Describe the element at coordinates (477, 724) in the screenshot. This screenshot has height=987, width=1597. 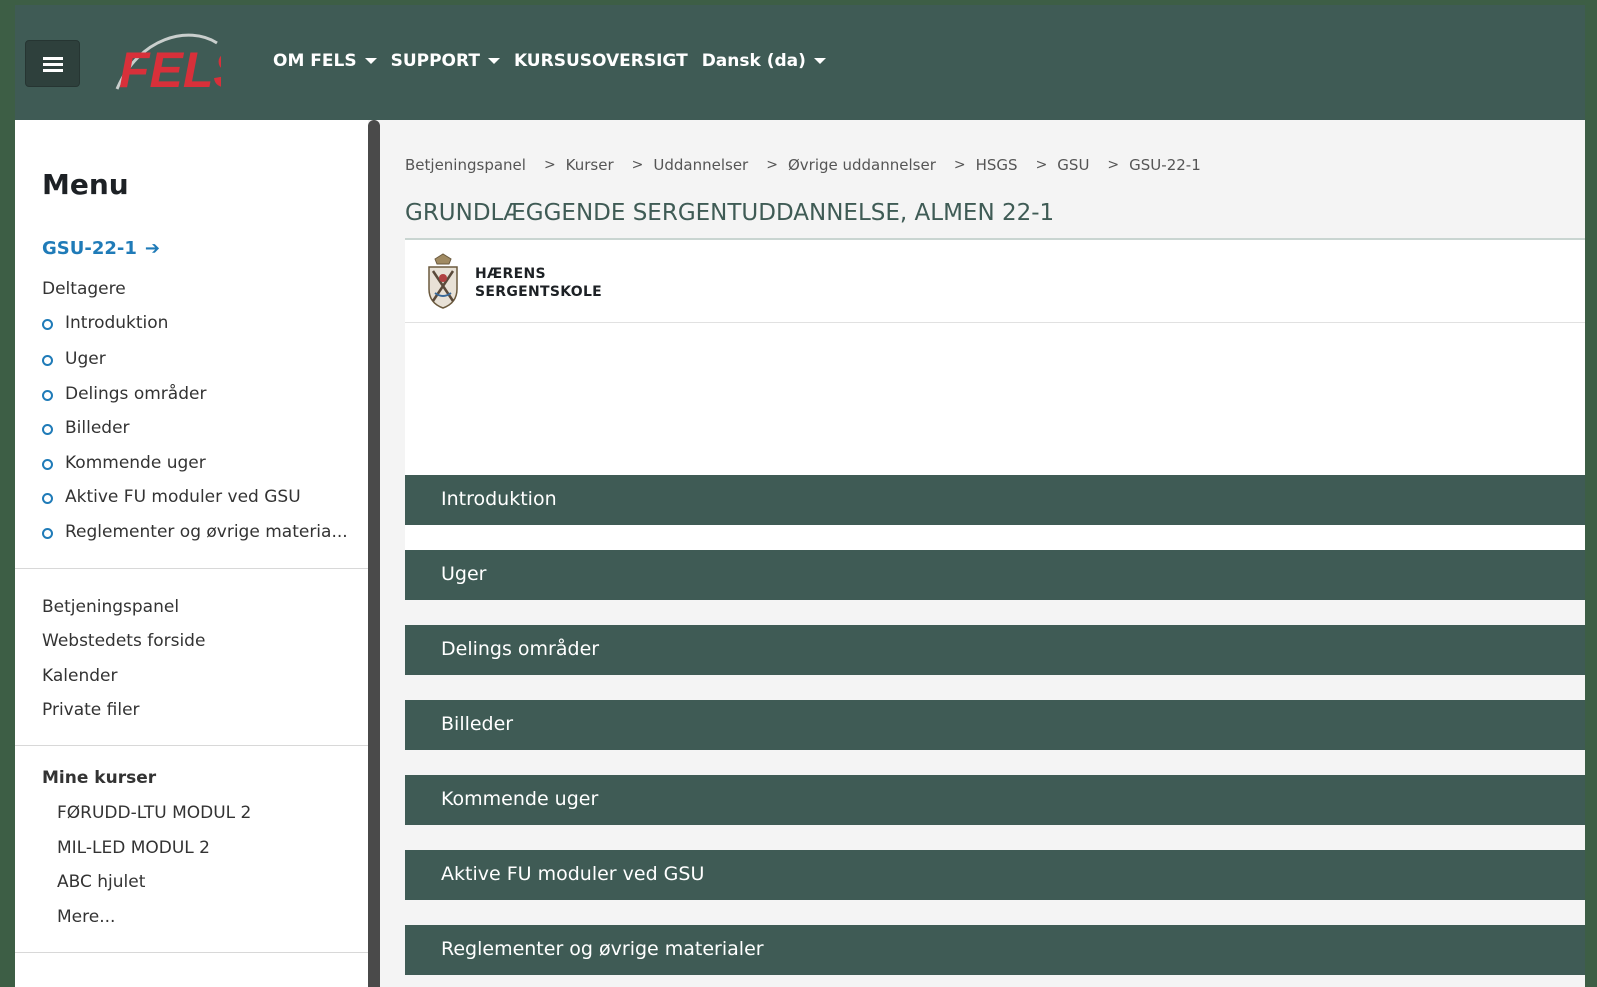
I see `section-title: Billeder` at that location.